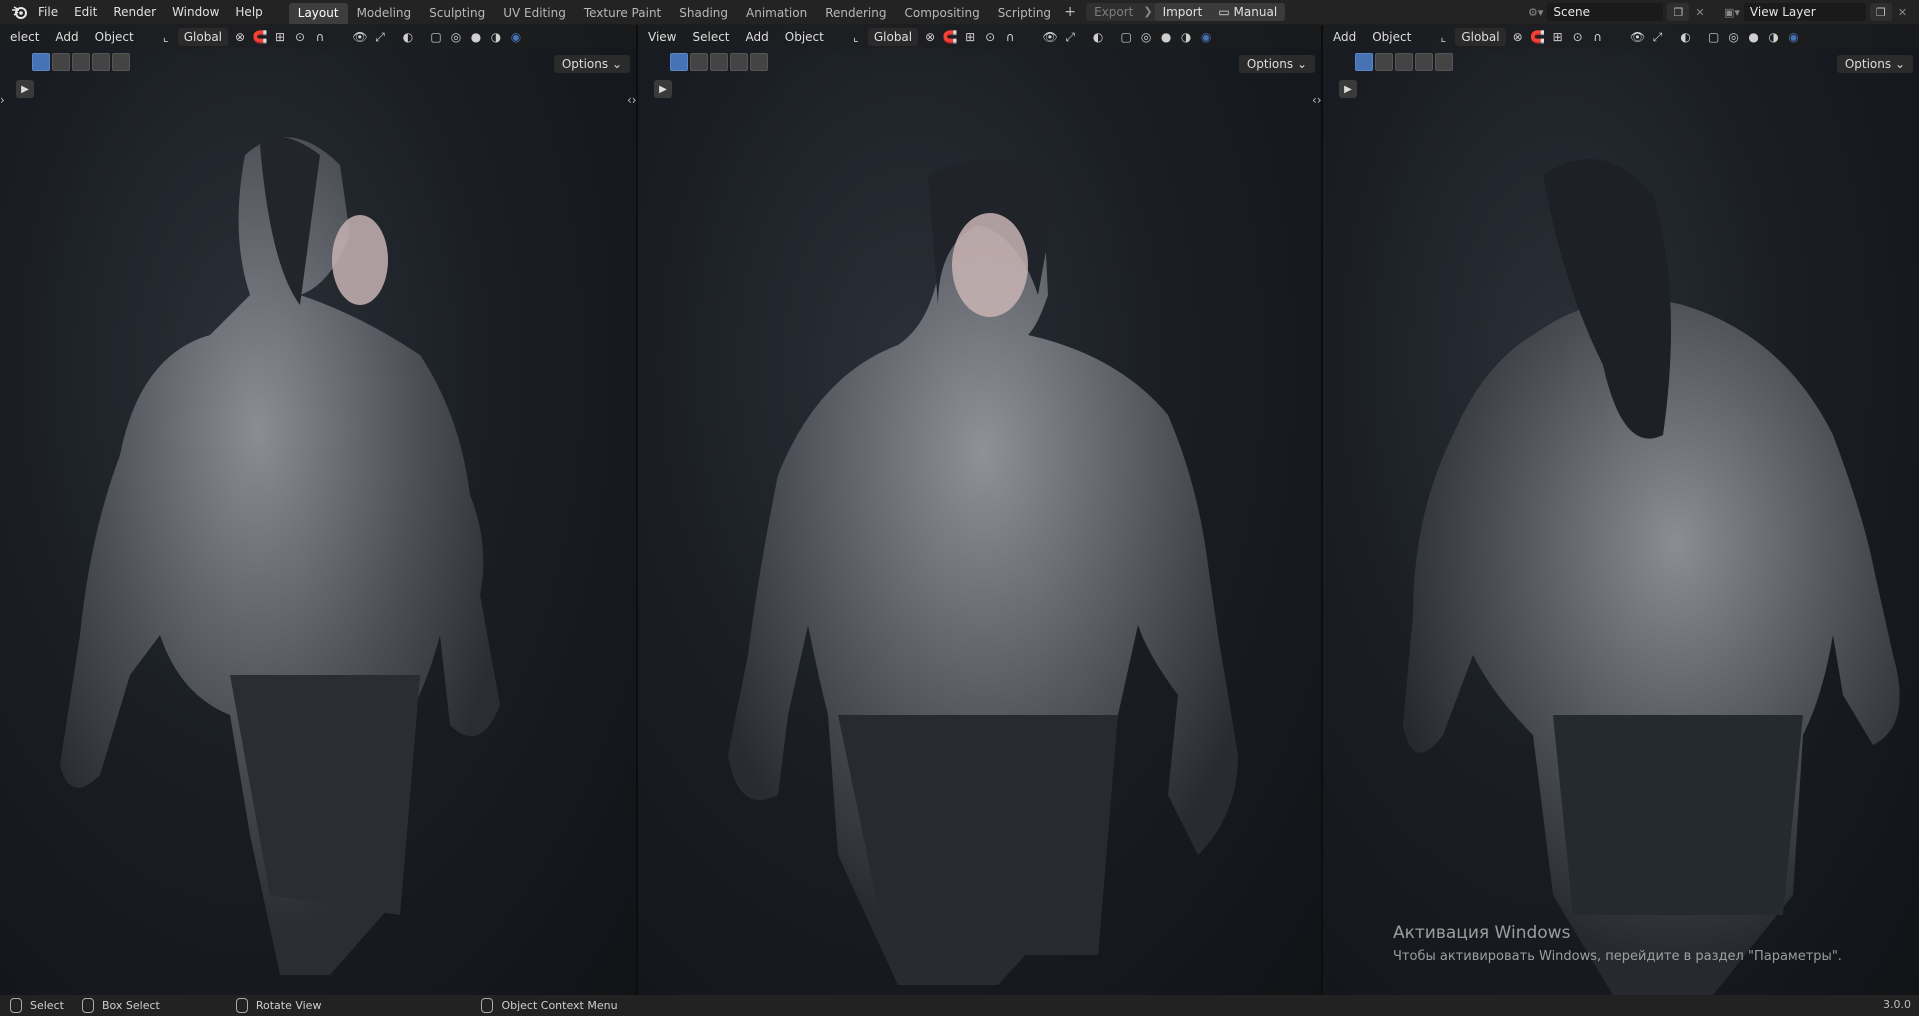 The width and height of the screenshot is (1919, 1016). Describe the element at coordinates (662, 37) in the screenshot. I see `menu-view: View` at that location.